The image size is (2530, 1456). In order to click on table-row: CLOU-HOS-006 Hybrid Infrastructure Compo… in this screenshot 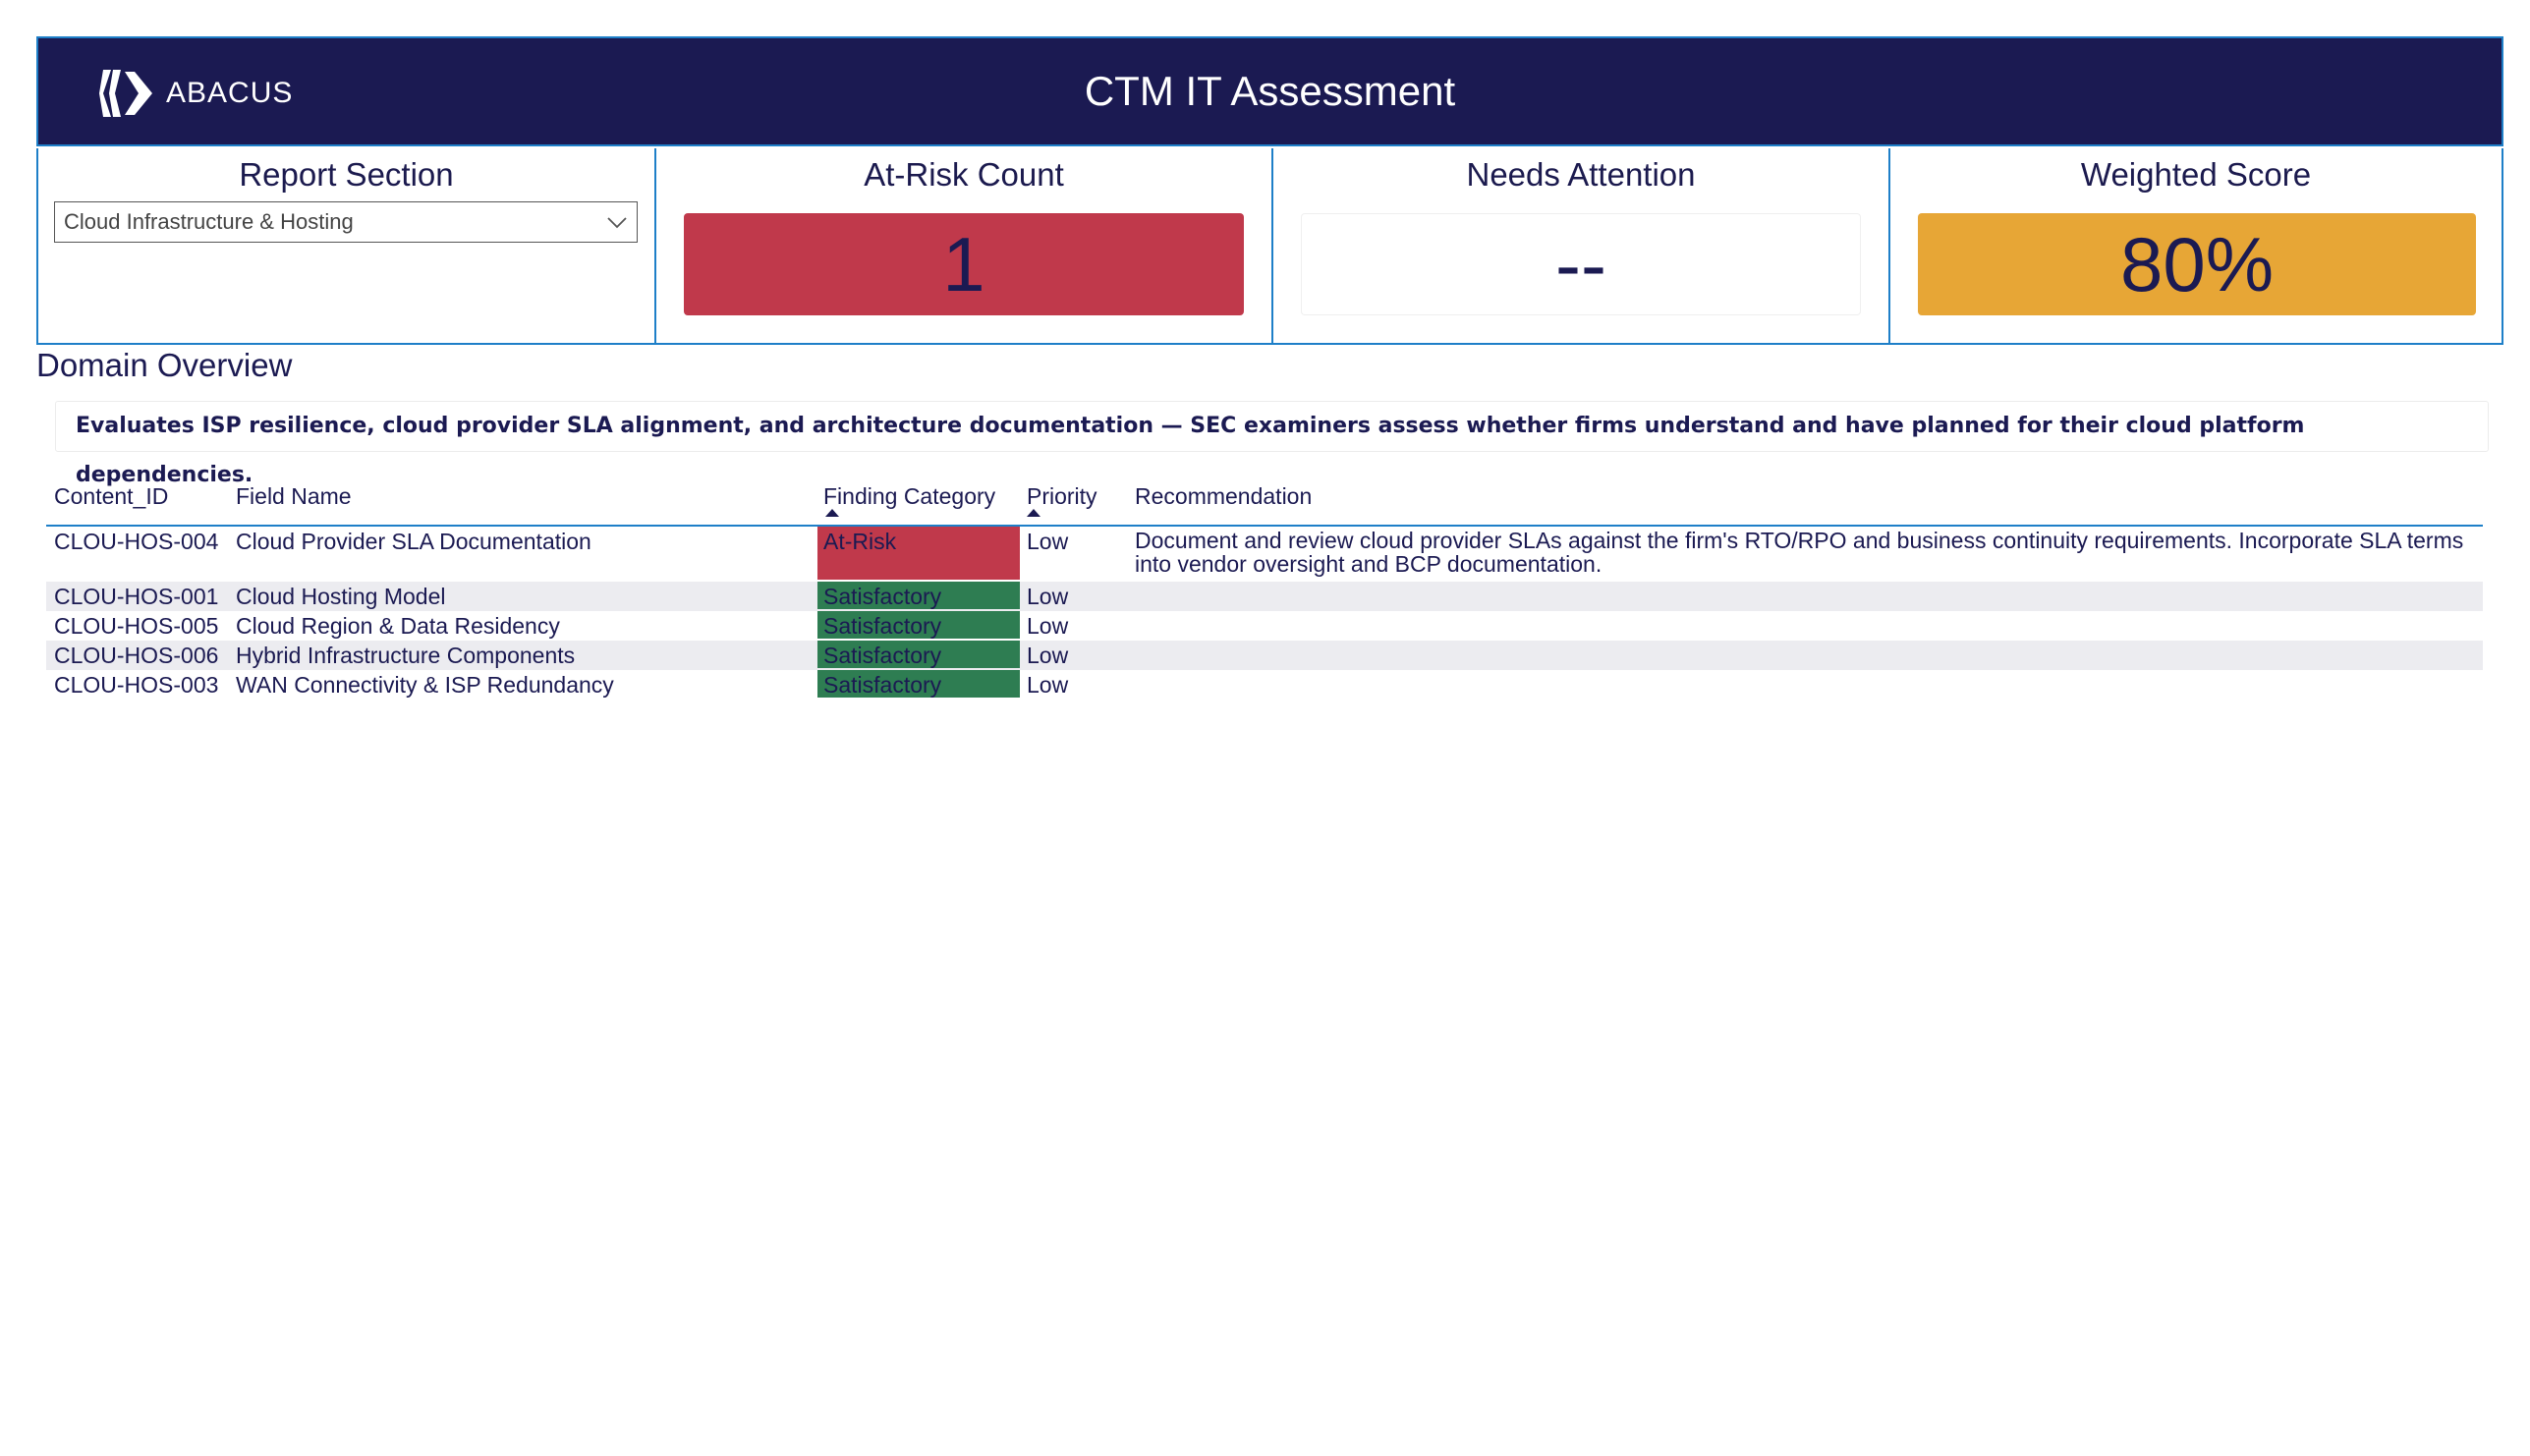, I will do `click(1264, 655)`.